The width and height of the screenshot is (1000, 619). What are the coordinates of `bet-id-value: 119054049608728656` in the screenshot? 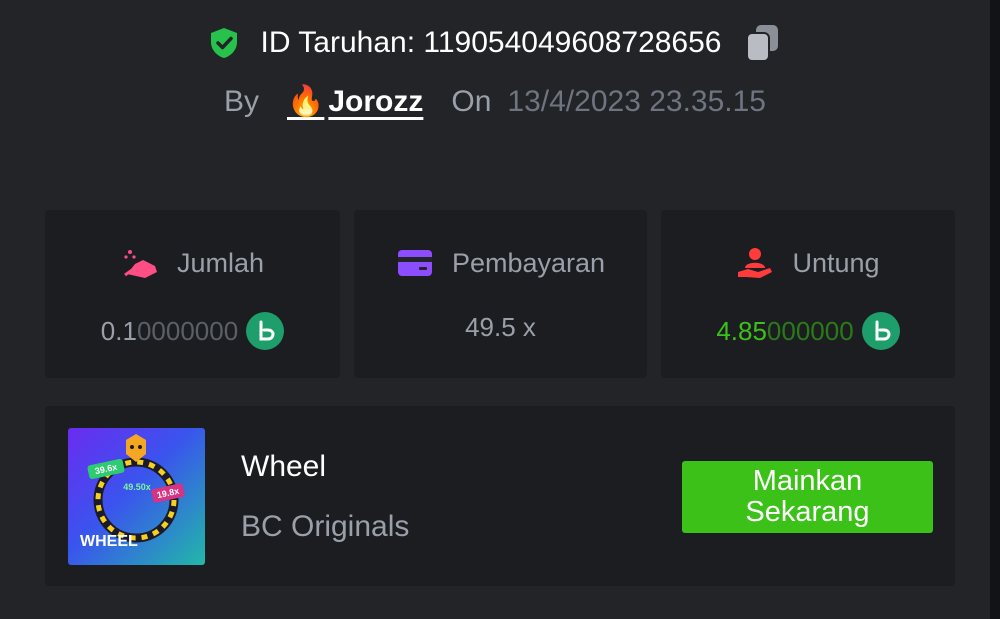 It's located at (572, 42).